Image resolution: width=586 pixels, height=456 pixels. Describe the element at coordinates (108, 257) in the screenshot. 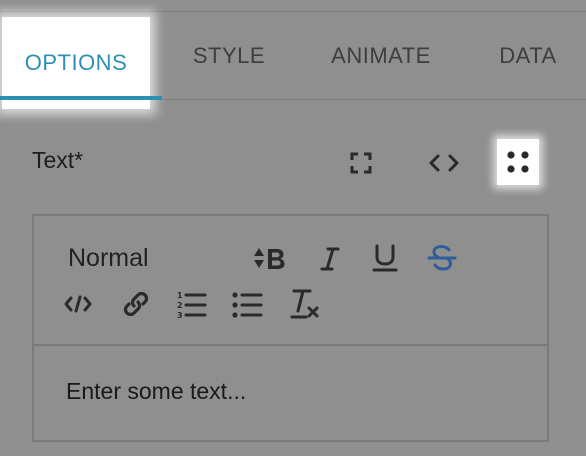

I see `format-select-value: Normal` at that location.